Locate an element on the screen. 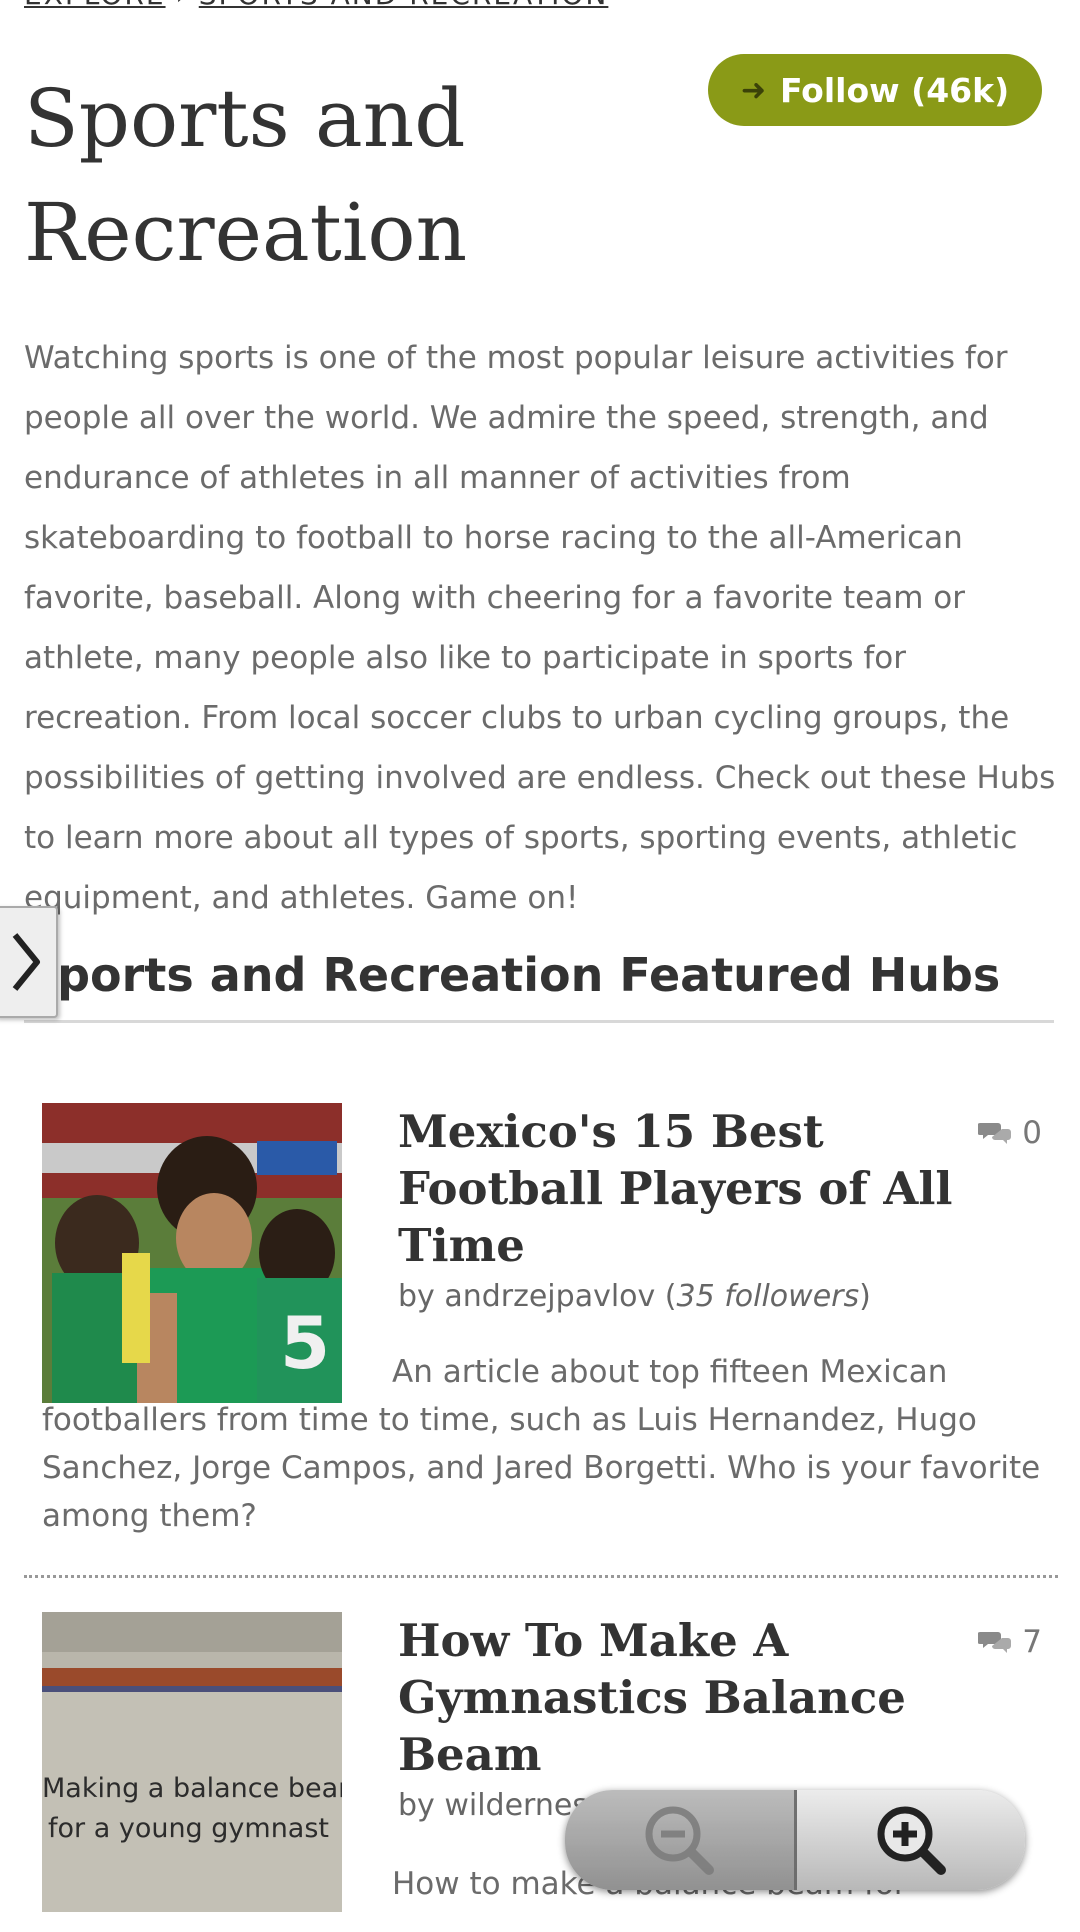  comment-count-value: 0 is located at coordinates (1032, 1133).